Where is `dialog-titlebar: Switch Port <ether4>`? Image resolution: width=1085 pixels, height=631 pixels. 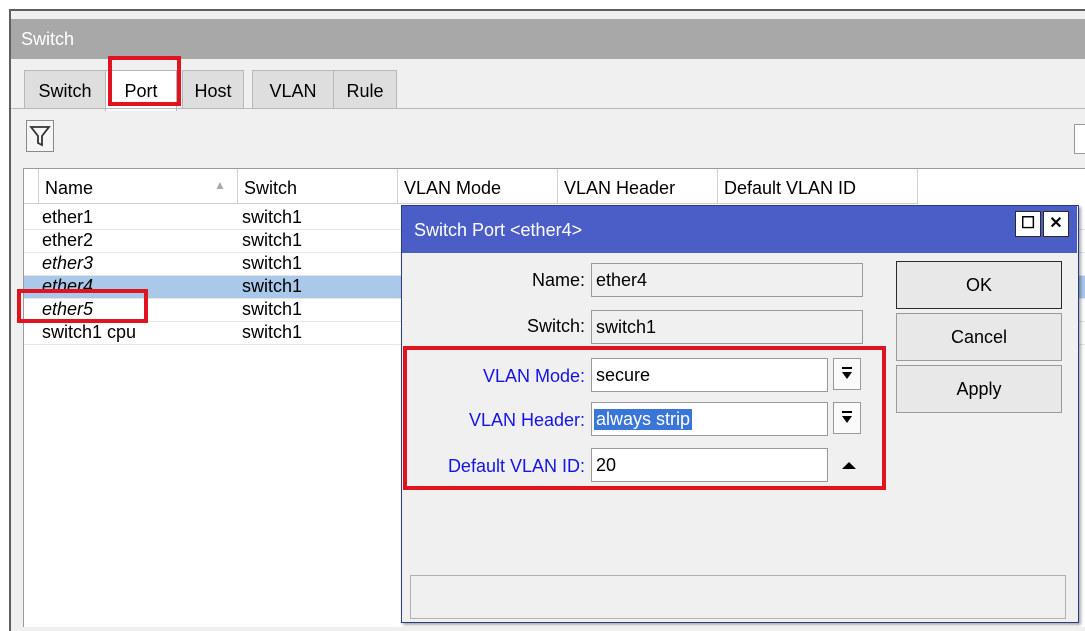
dialog-titlebar: Switch Port <ether4> is located at coordinates (739, 229).